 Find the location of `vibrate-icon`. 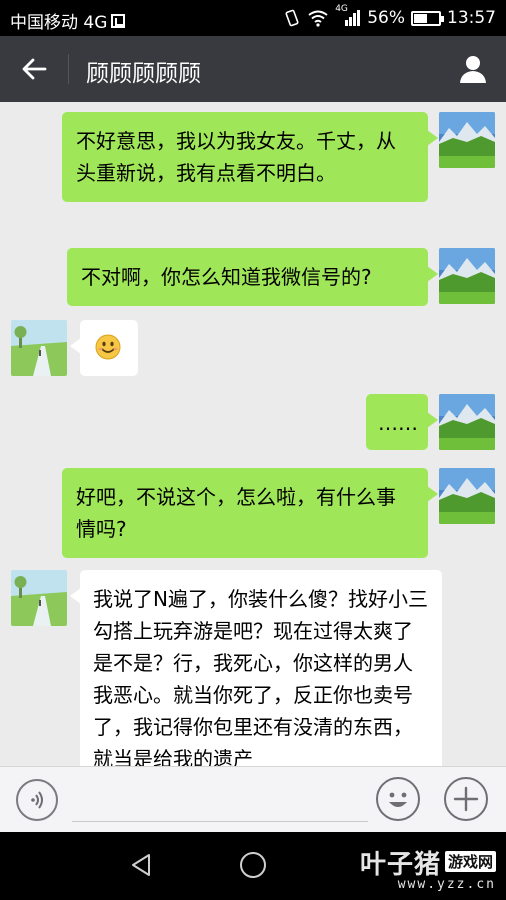

vibrate-icon is located at coordinates (292, 18).